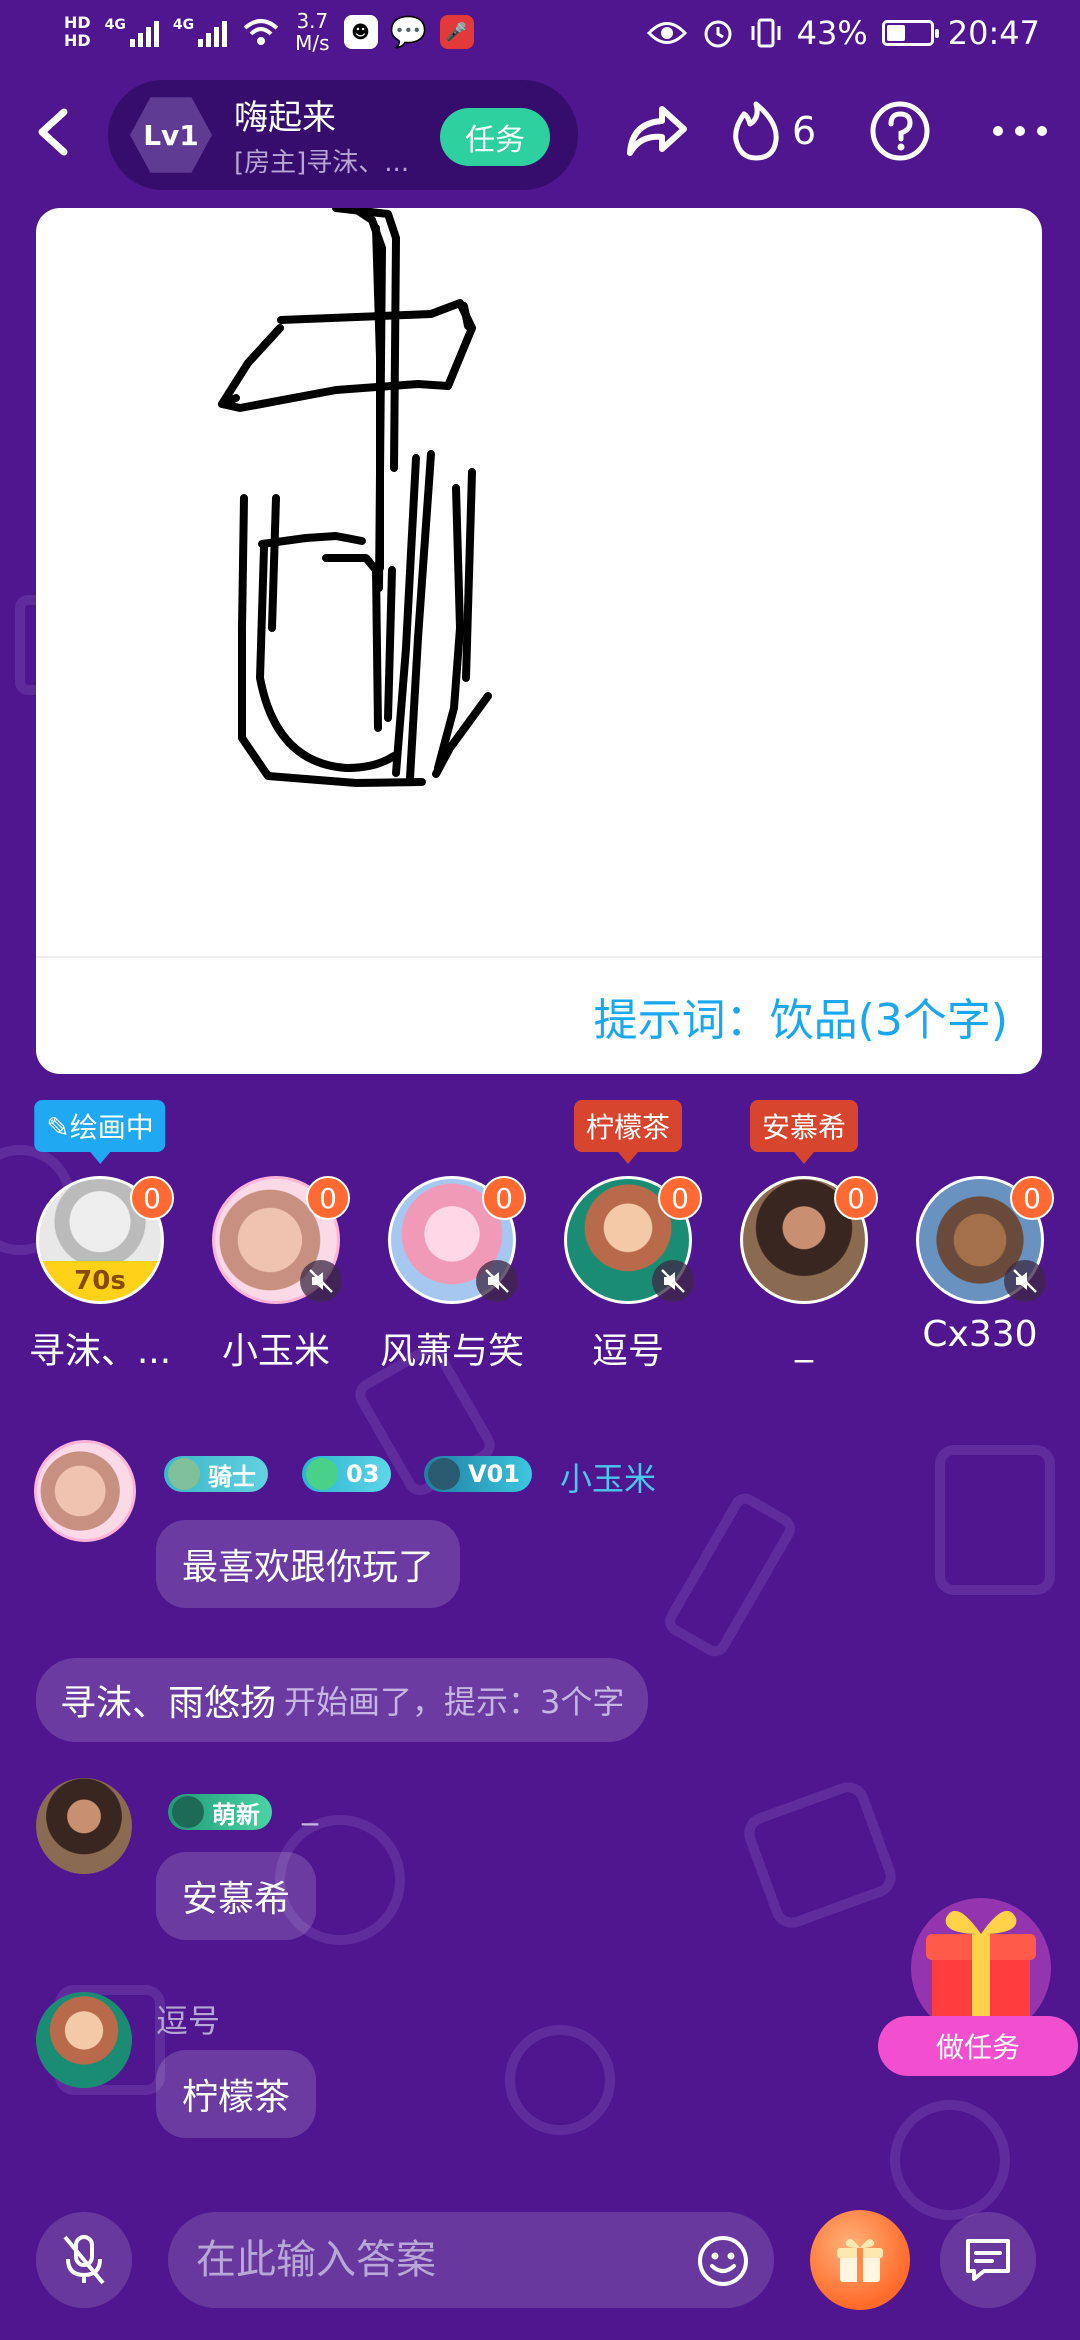 Image resolution: width=1080 pixels, height=2340 pixels. What do you see at coordinates (804, 1126) in the screenshot?
I see `guess-tag: 安慕希` at bounding box center [804, 1126].